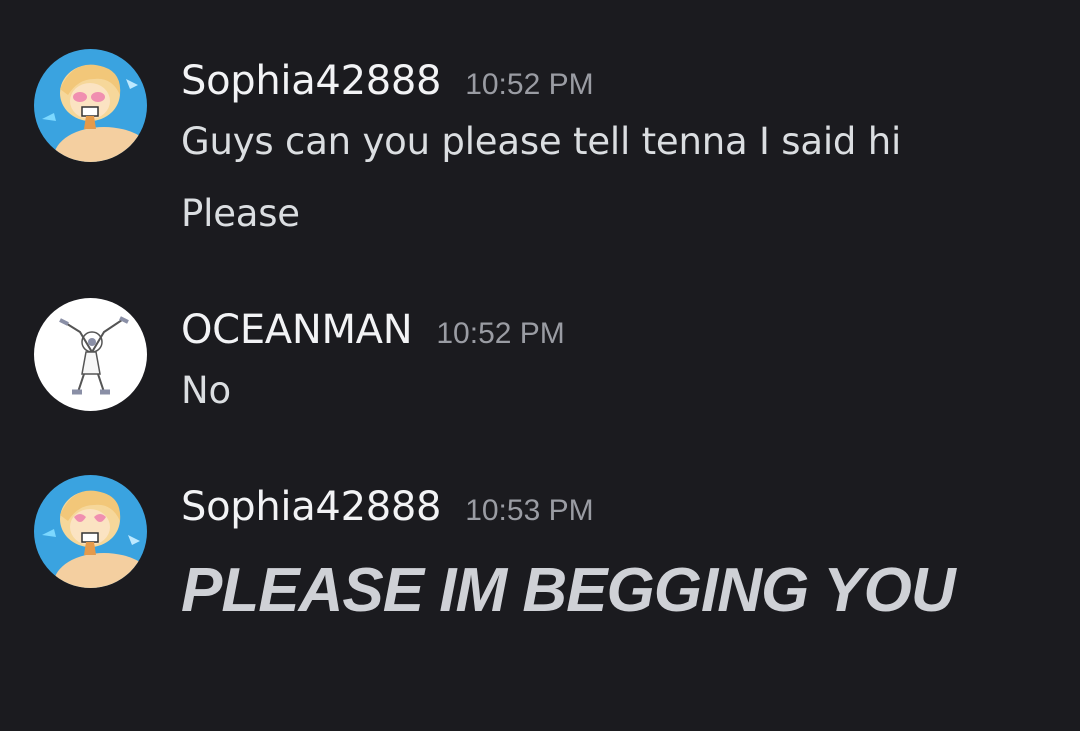  I want to click on message-header: OCEANMAN 10:52 PM, so click(373, 330).